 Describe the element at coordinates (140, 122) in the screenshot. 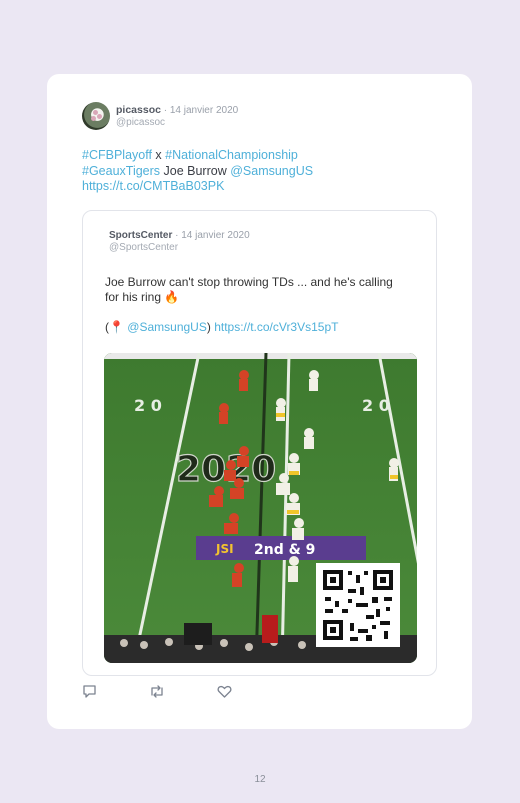

I see `author-handle: @picassoc` at that location.